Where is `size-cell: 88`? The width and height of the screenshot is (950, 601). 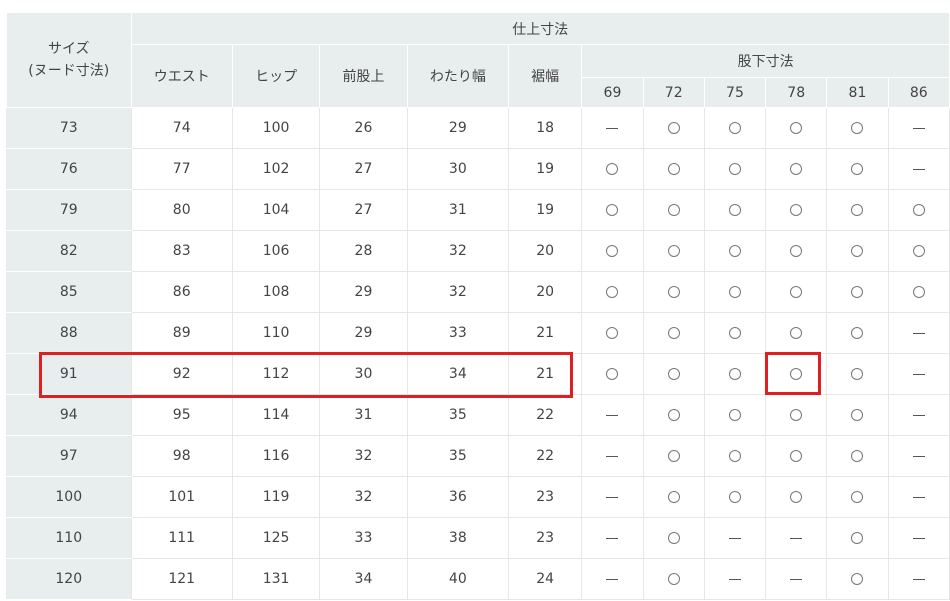
size-cell: 88 is located at coordinates (69, 333).